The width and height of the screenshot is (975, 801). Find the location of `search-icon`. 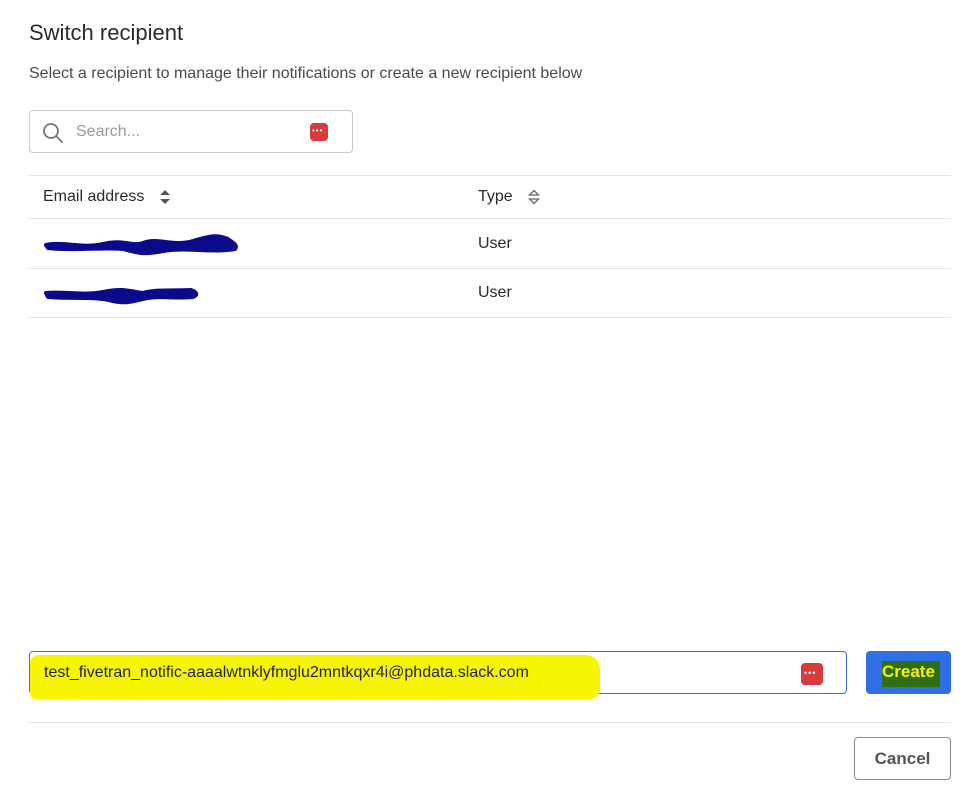

search-icon is located at coordinates (53, 133).